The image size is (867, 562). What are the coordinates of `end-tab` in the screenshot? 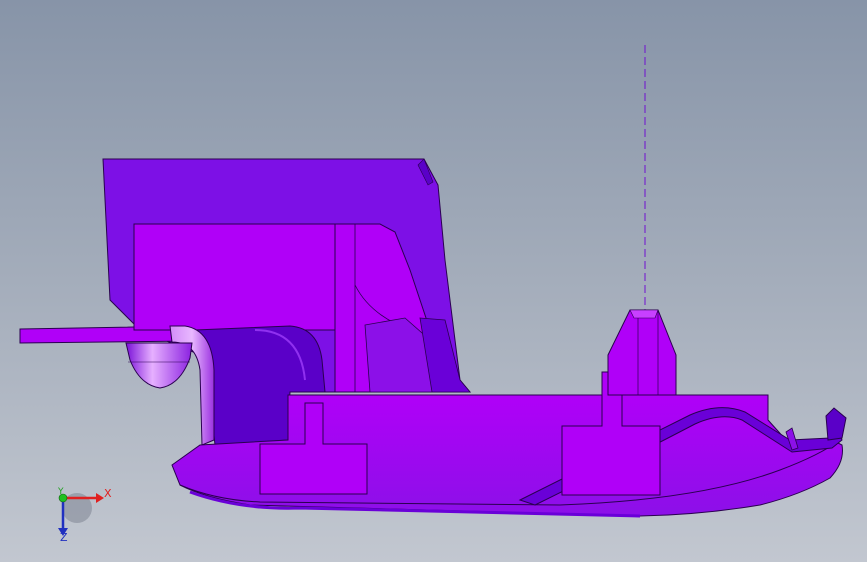 It's located at (836, 424).